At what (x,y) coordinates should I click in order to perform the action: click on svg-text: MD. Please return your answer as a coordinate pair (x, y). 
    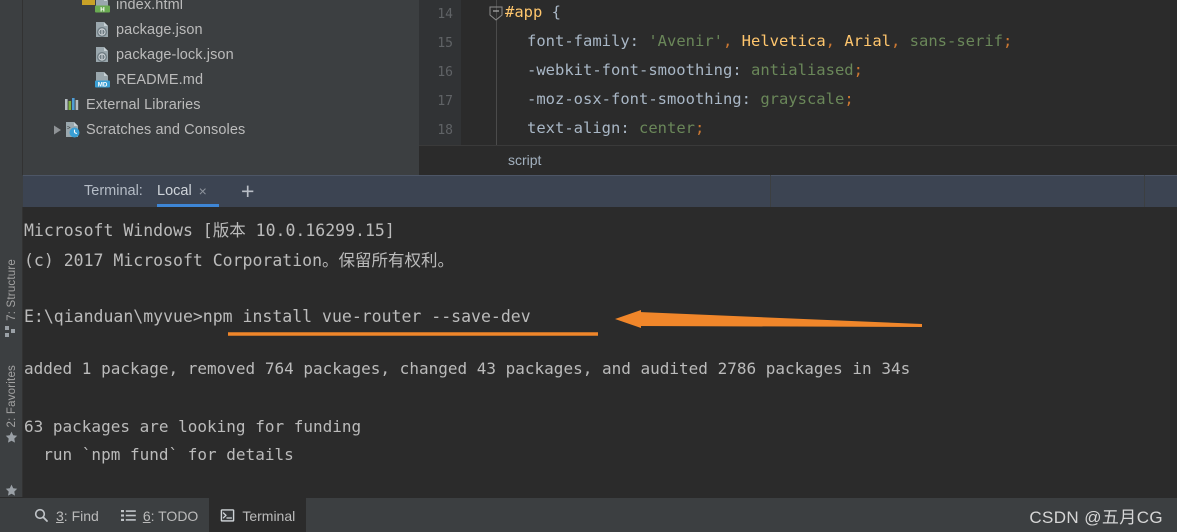
    Looking at the image, I should click on (103, 84).